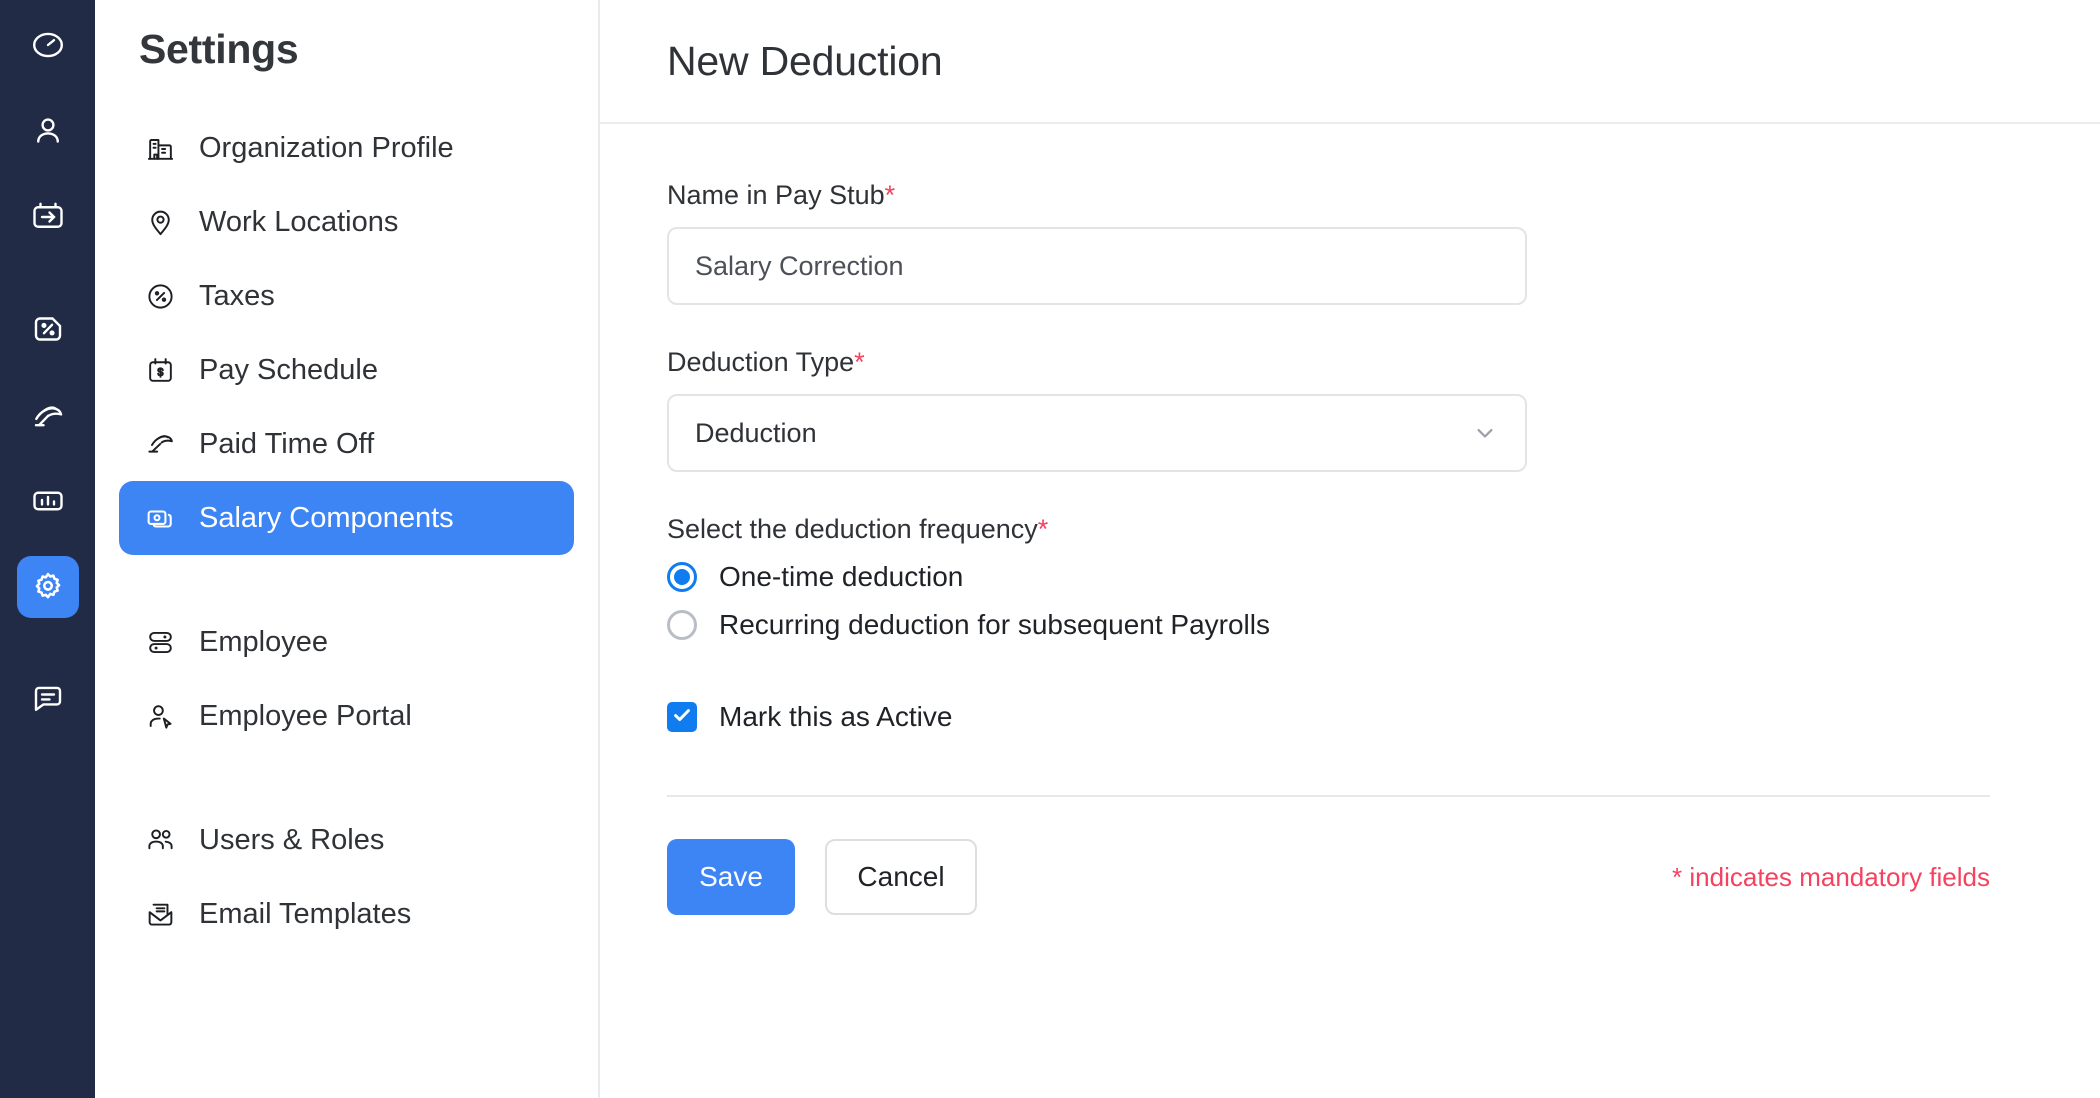  I want to click on save-button: Save, so click(731, 877).